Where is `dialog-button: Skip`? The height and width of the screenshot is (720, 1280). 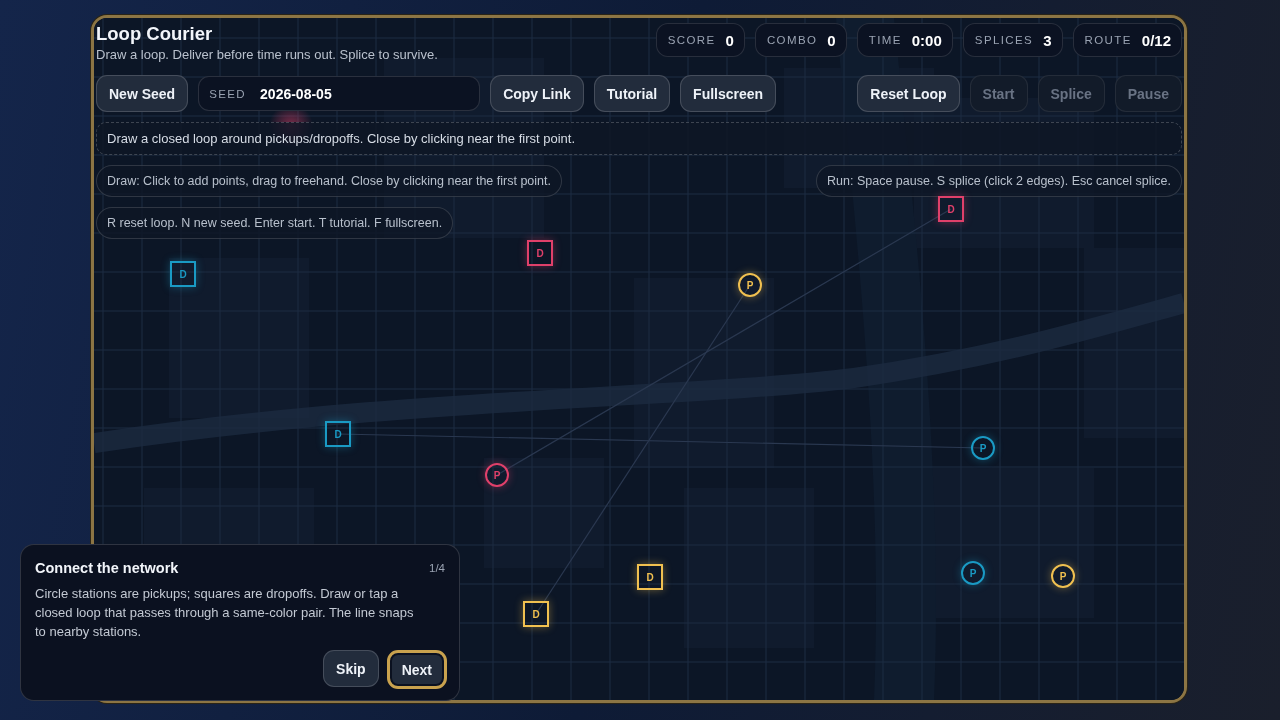 dialog-button: Skip is located at coordinates (351, 668).